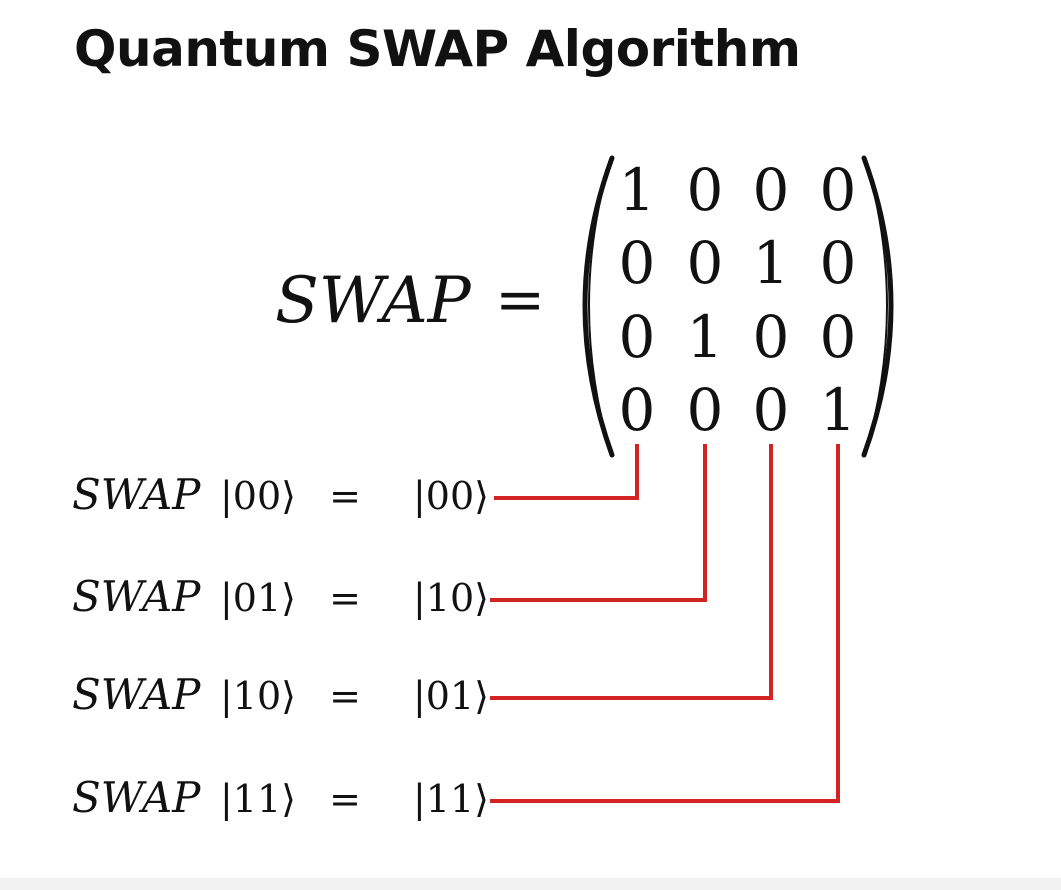 Image resolution: width=1061 pixels, height=890 pixels. Describe the element at coordinates (705, 410) in the screenshot. I see `matrix-cell-r4-c2: 0` at that location.